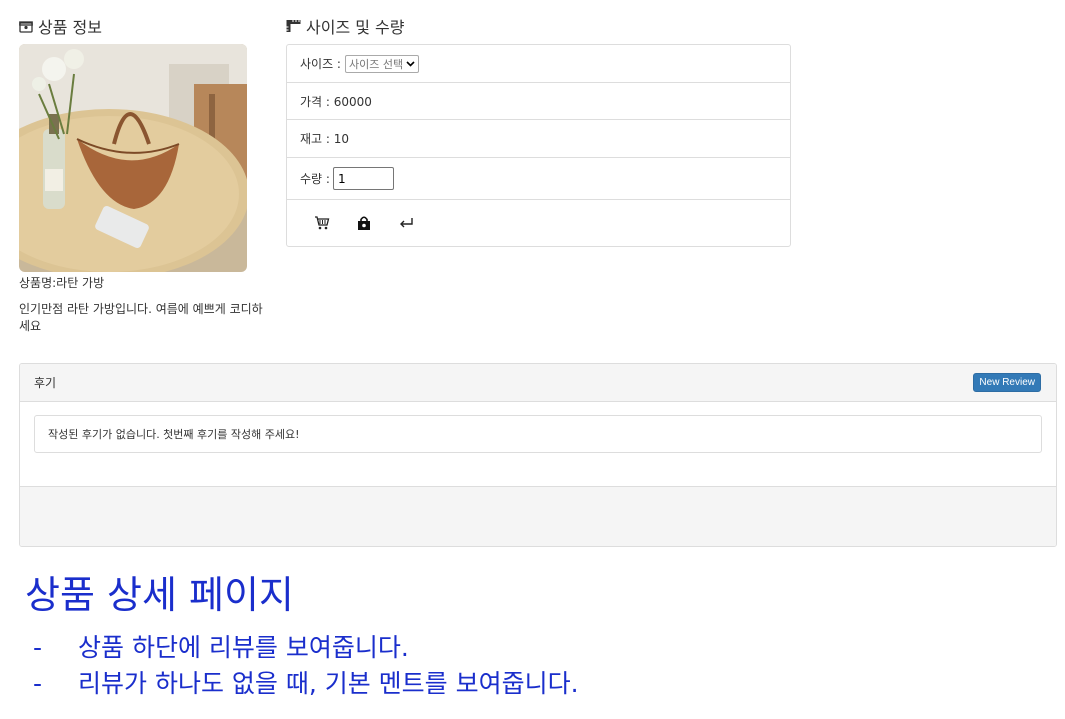 This screenshot has width=1065, height=719. Describe the element at coordinates (159, 595) in the screenshot. I see `caption-title: 상품 상세 페이지` at that location.